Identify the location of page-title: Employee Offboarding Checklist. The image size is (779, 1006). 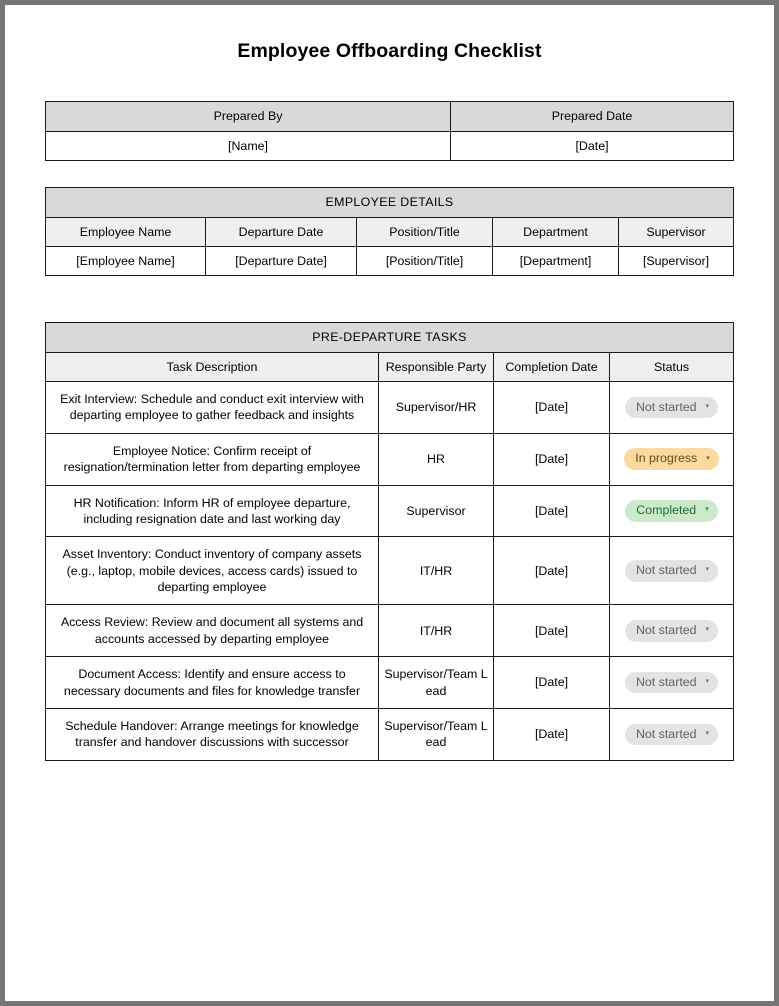
(389, 51).